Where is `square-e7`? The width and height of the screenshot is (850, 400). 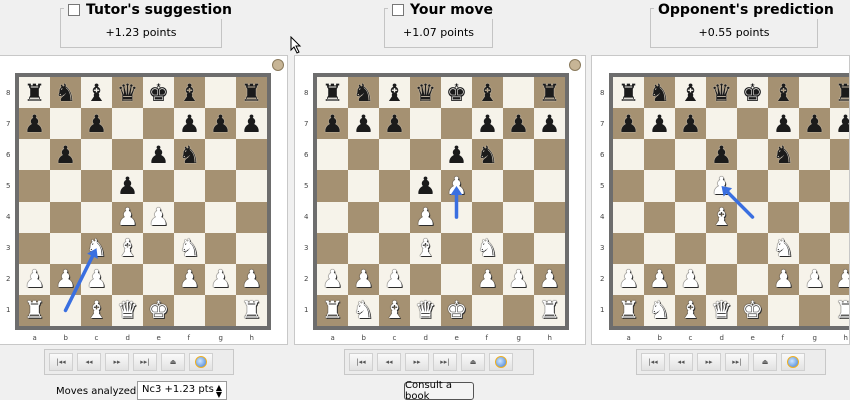
square-e7 is located at coordinates (752, 124).